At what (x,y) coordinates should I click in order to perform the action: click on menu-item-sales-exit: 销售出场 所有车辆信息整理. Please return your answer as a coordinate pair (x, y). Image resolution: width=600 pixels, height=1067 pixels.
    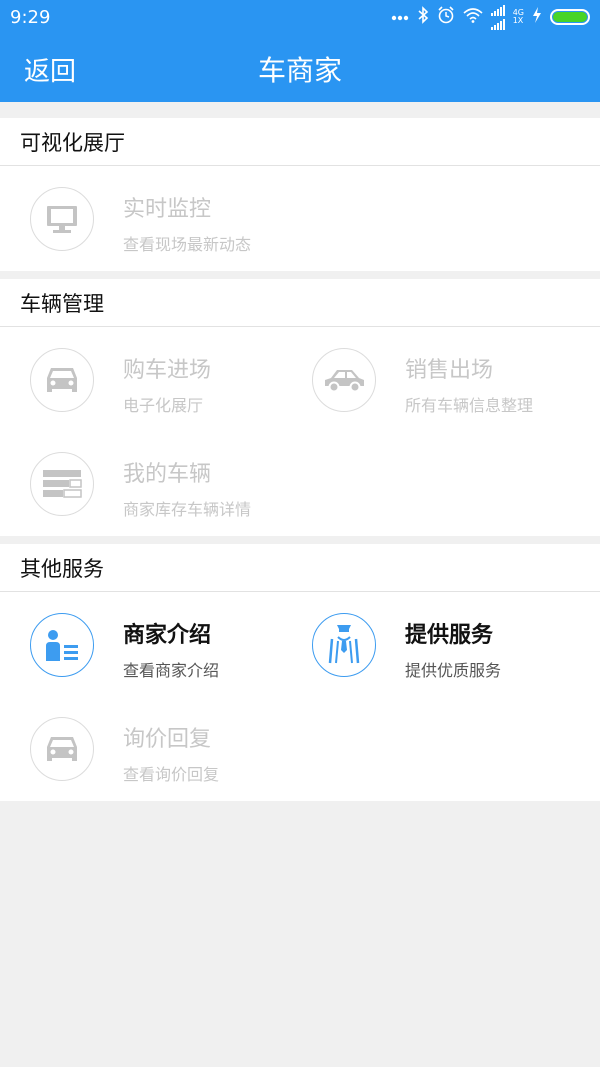
    Looking at the image, I should click on (432, 380).